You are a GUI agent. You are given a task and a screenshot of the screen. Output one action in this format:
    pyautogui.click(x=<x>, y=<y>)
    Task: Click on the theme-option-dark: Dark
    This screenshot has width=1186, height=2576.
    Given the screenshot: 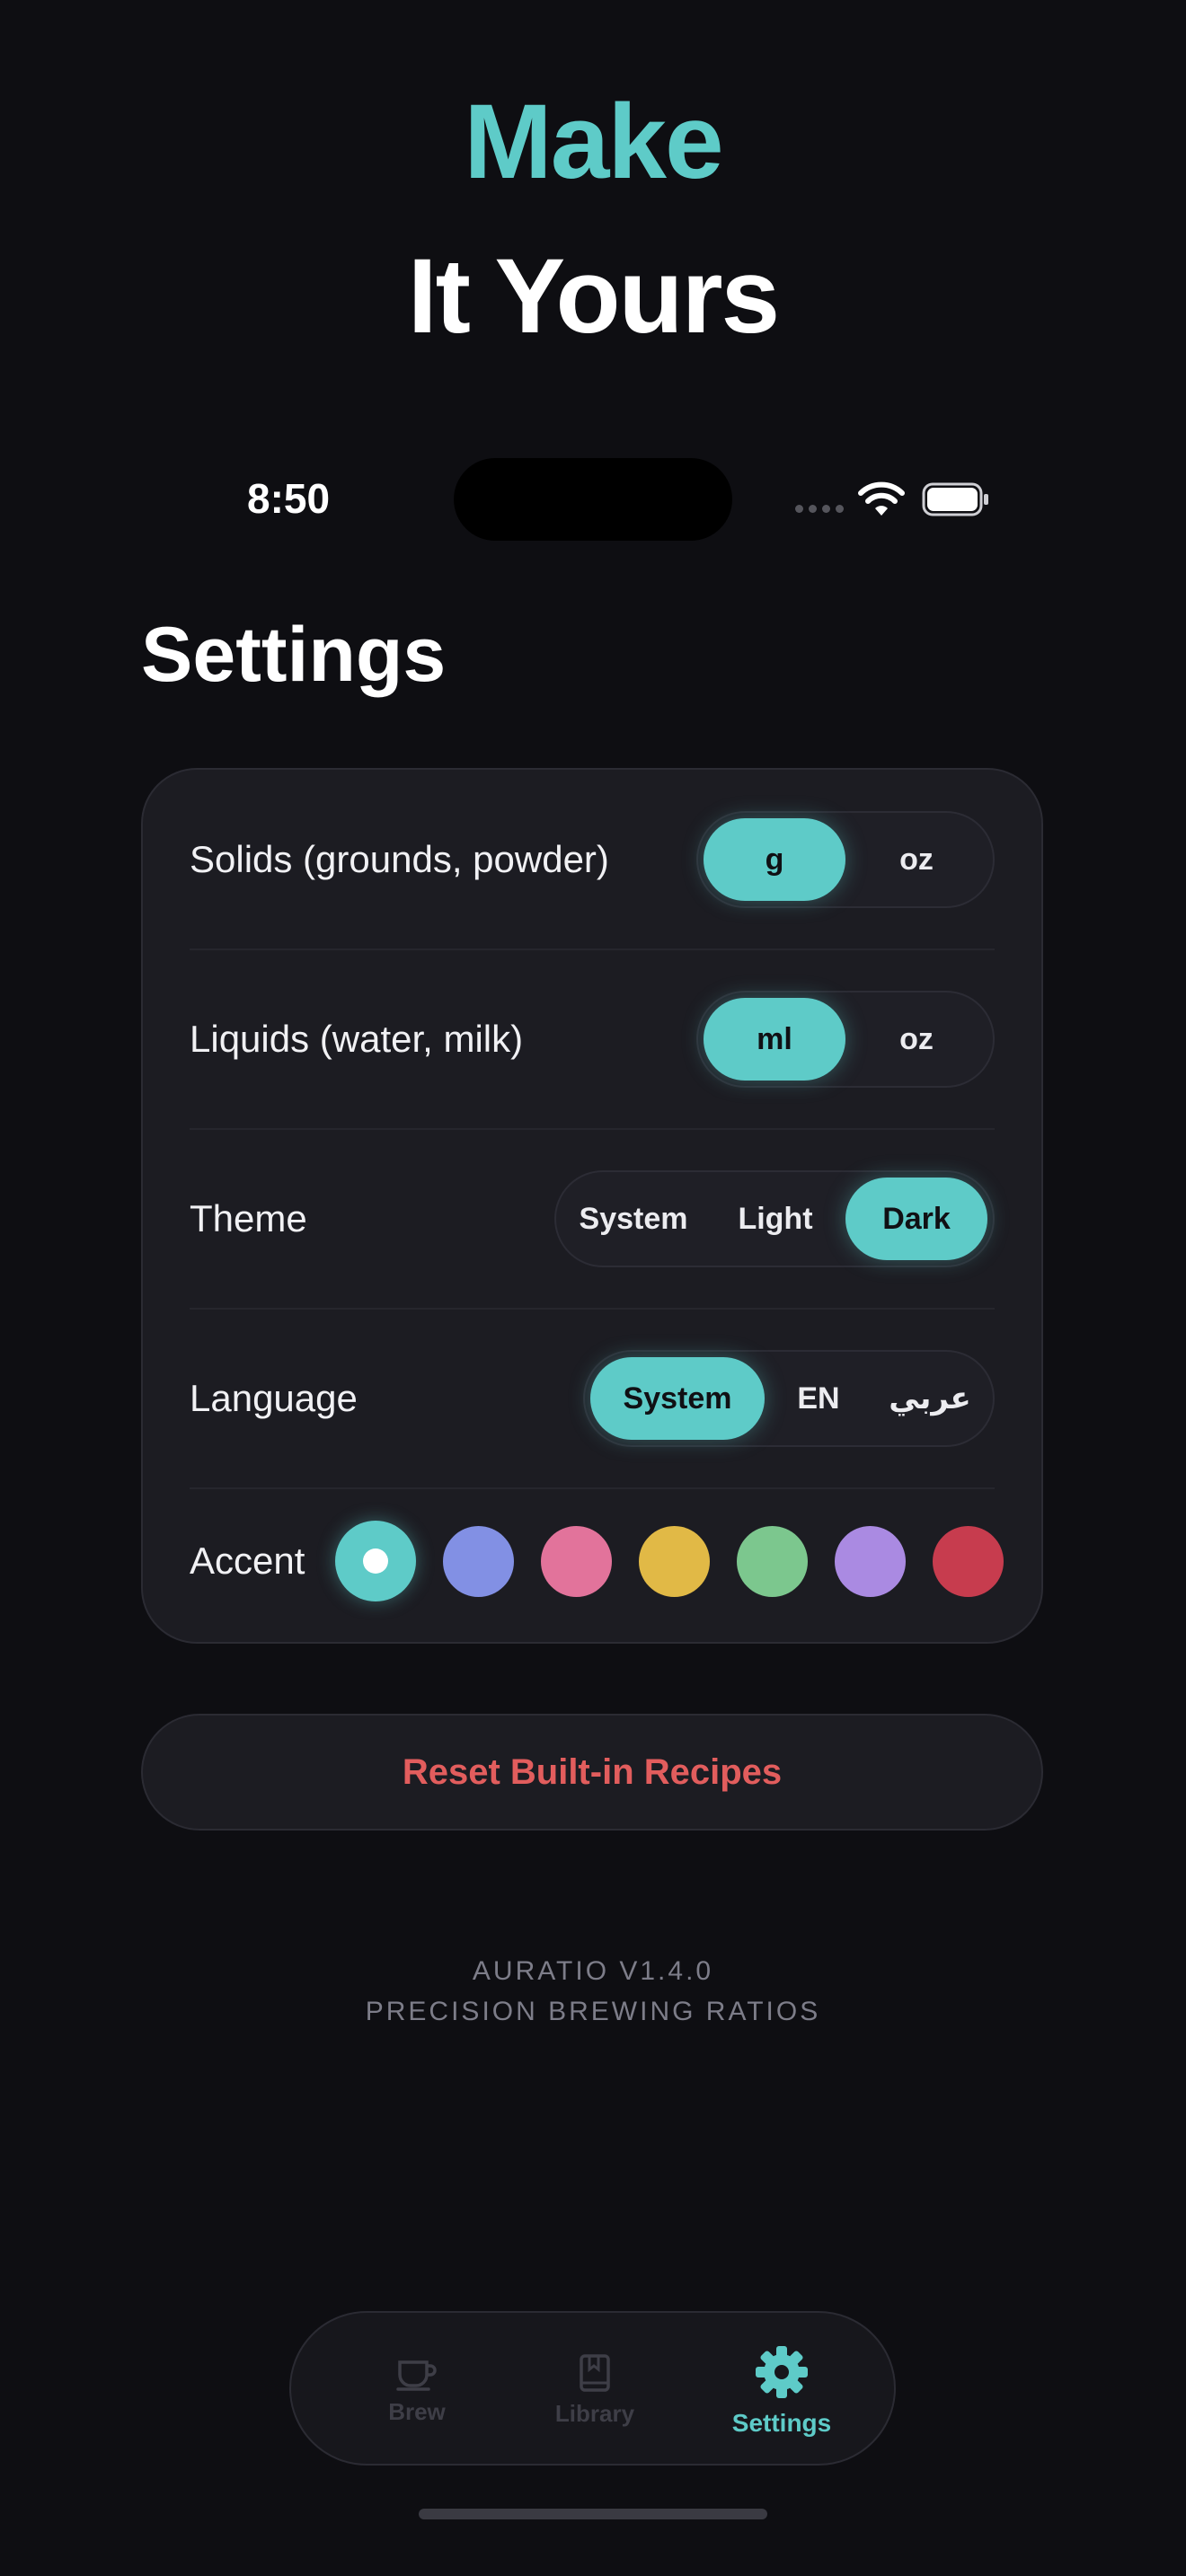 What is the action you would take?
    pyautogui.click(x=916, y=1219)
    